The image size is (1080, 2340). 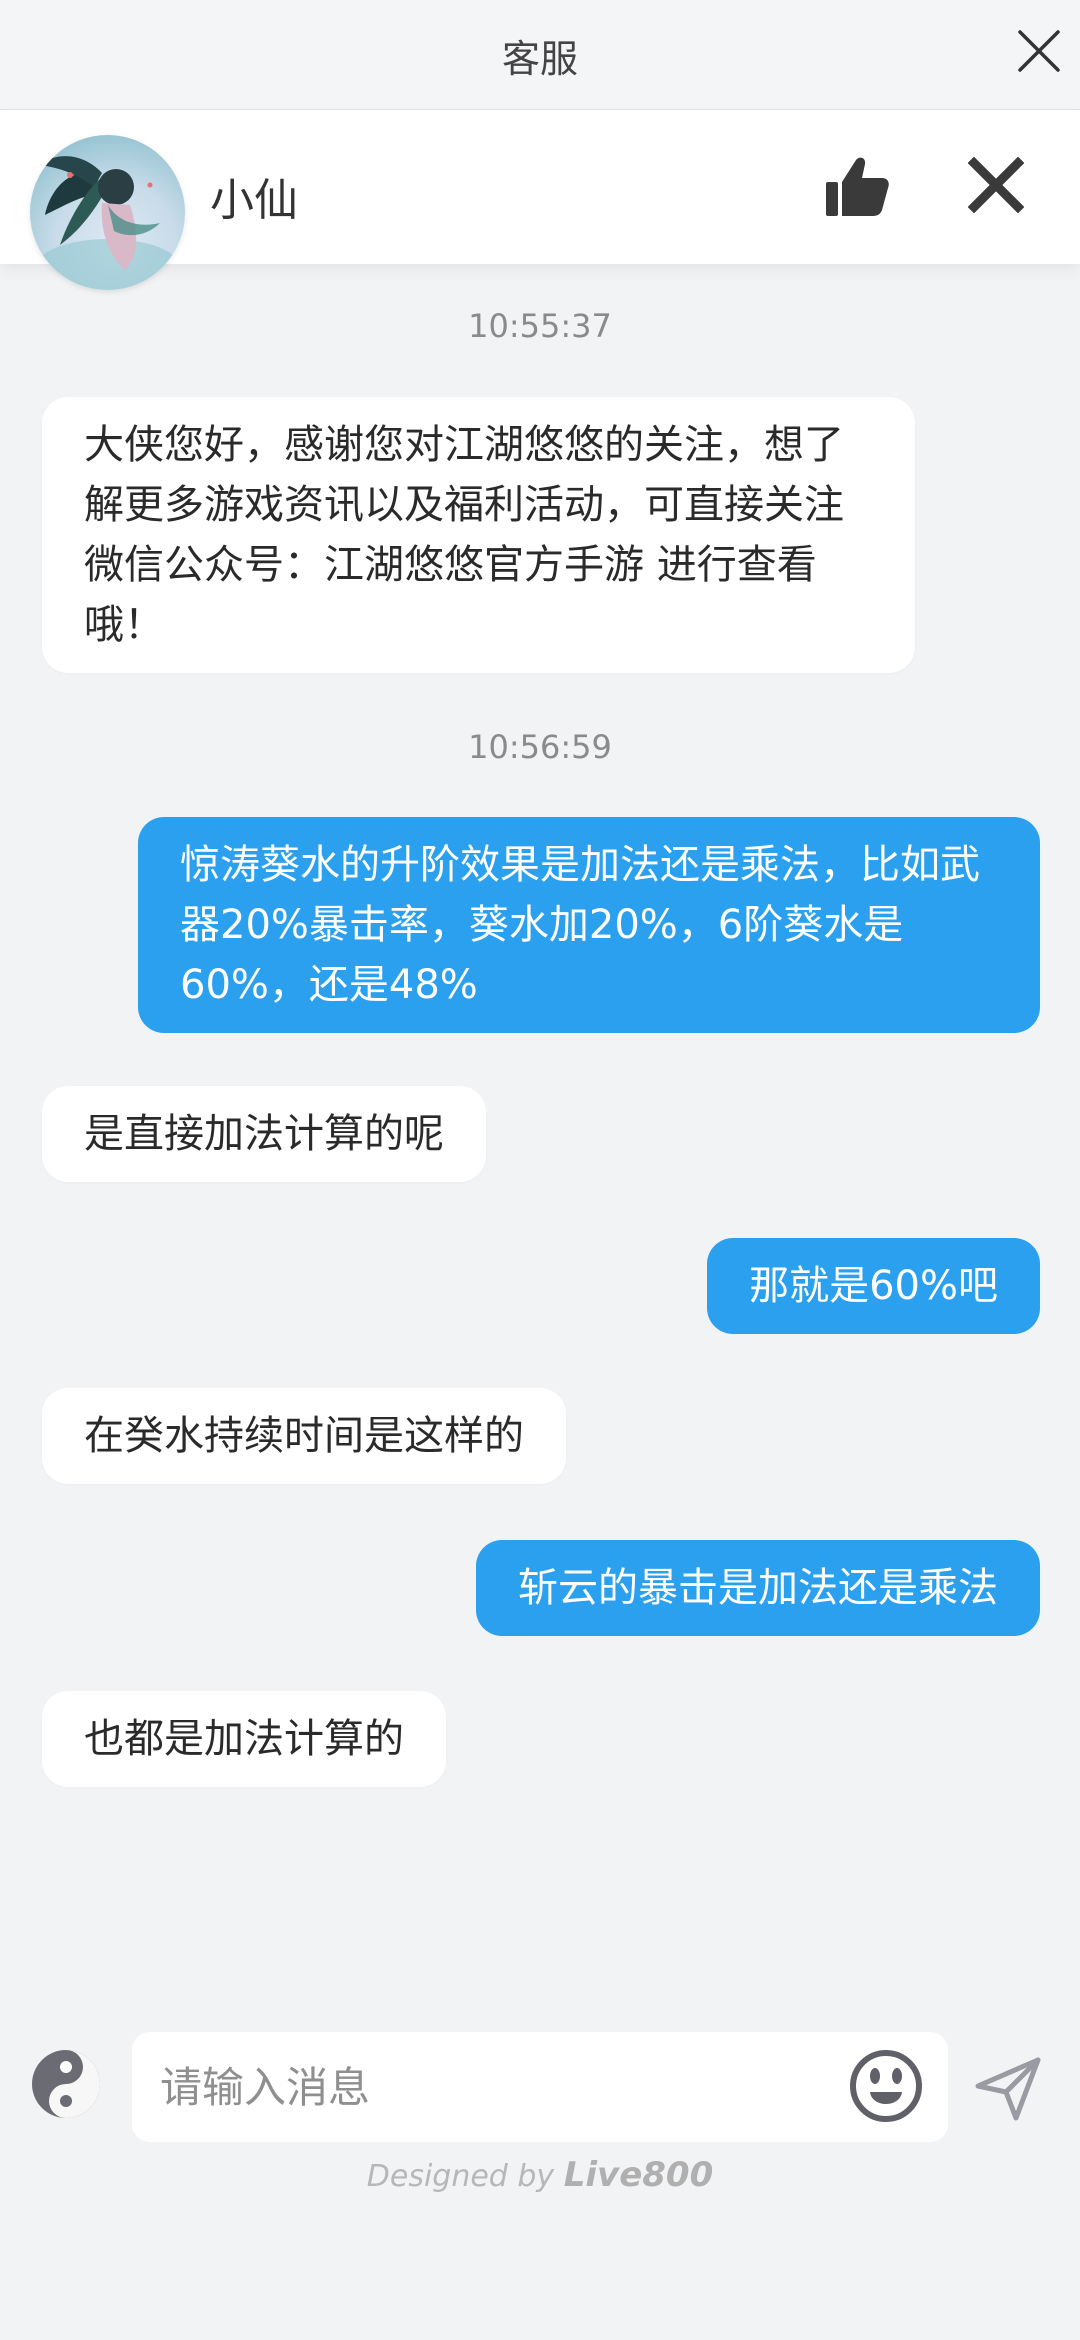 What do you see at coordinates (1008, 2088) in the screenshot?
I see `send-icon` at bounding box center [1008, 2088].